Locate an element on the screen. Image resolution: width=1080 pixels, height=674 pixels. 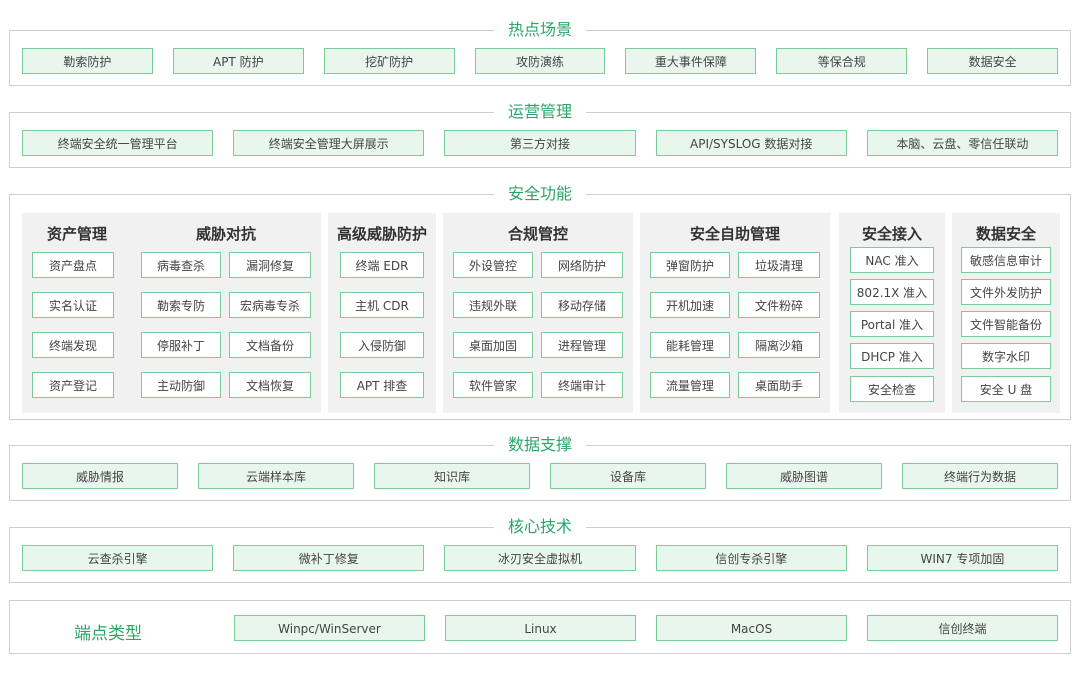
function-item: 802.1X 准入 is located at coordinates (892, 292).